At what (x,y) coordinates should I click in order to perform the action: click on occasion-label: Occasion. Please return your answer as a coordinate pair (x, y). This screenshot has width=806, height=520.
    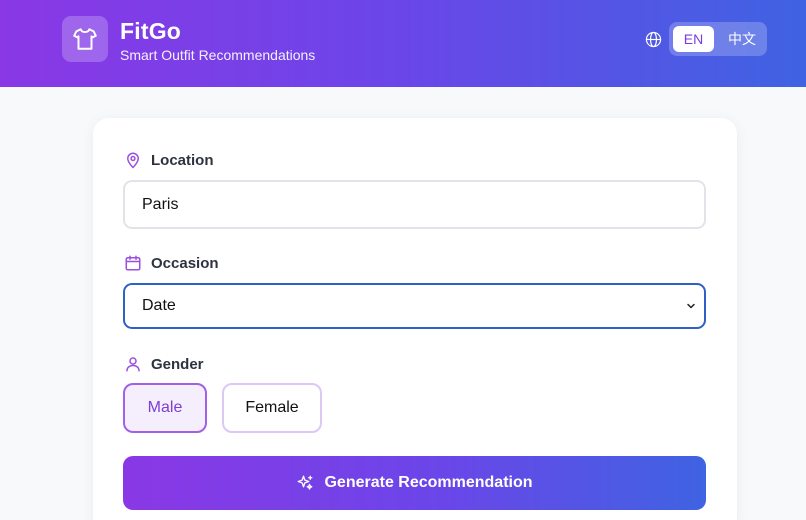
    Looking at the image, I should click on (185, 263).